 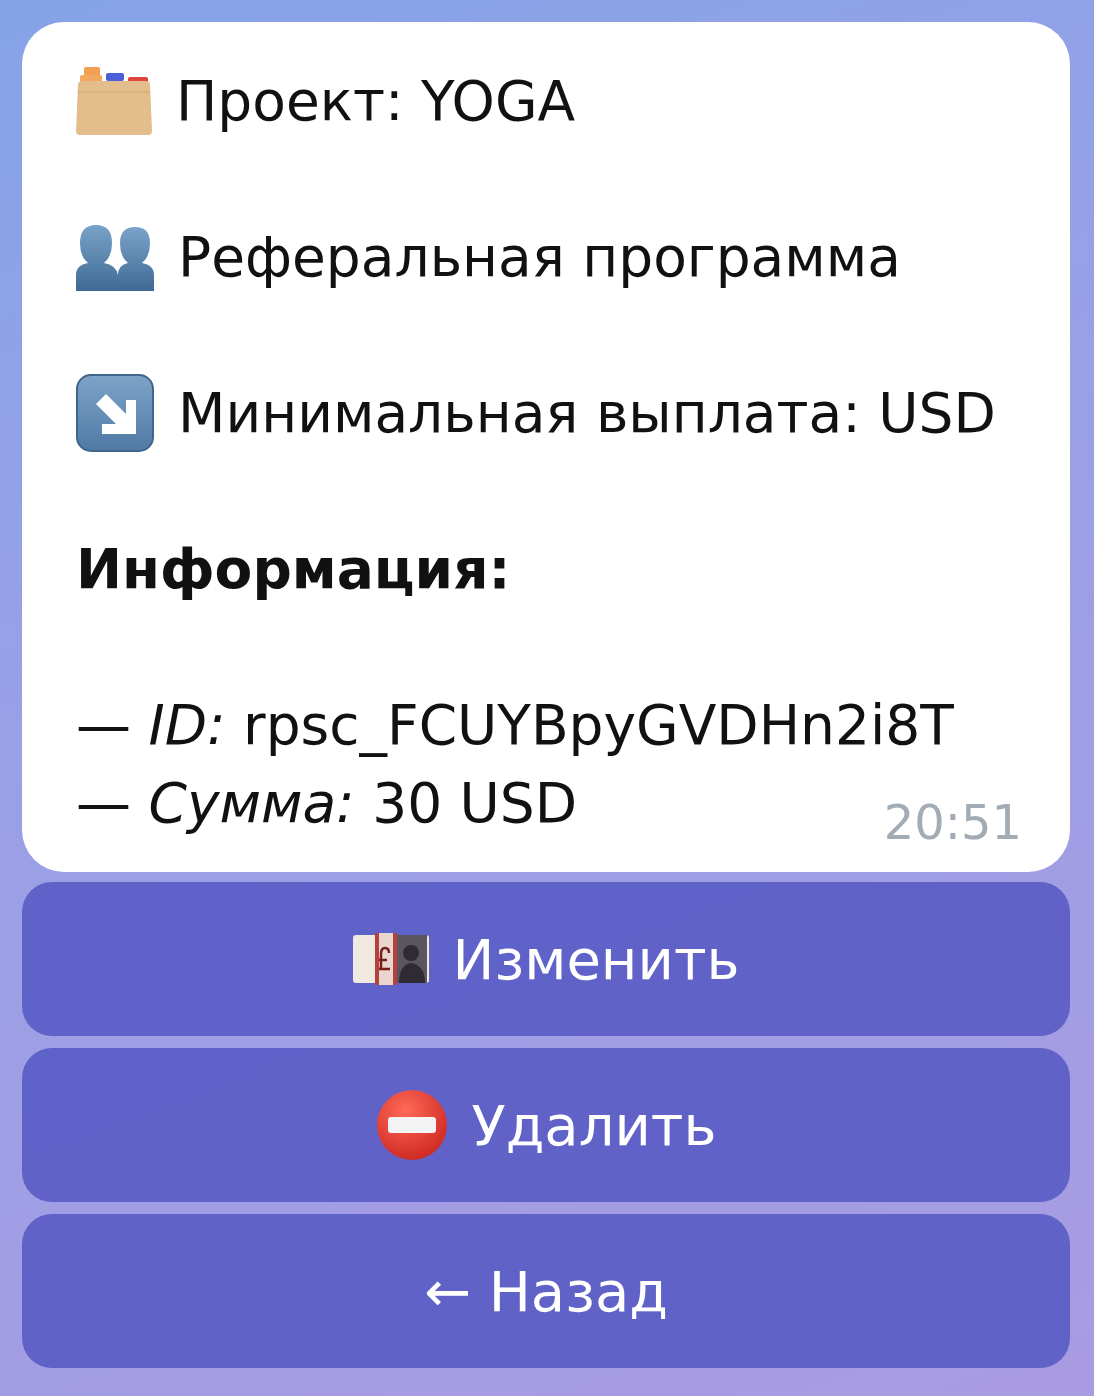 What do you see at coordinates (515, 725) in the screenshot?
I see `detail-line: — ID: rpsc_FCUYBpyGVDHn2i8T` at bounding box center [515, 725].